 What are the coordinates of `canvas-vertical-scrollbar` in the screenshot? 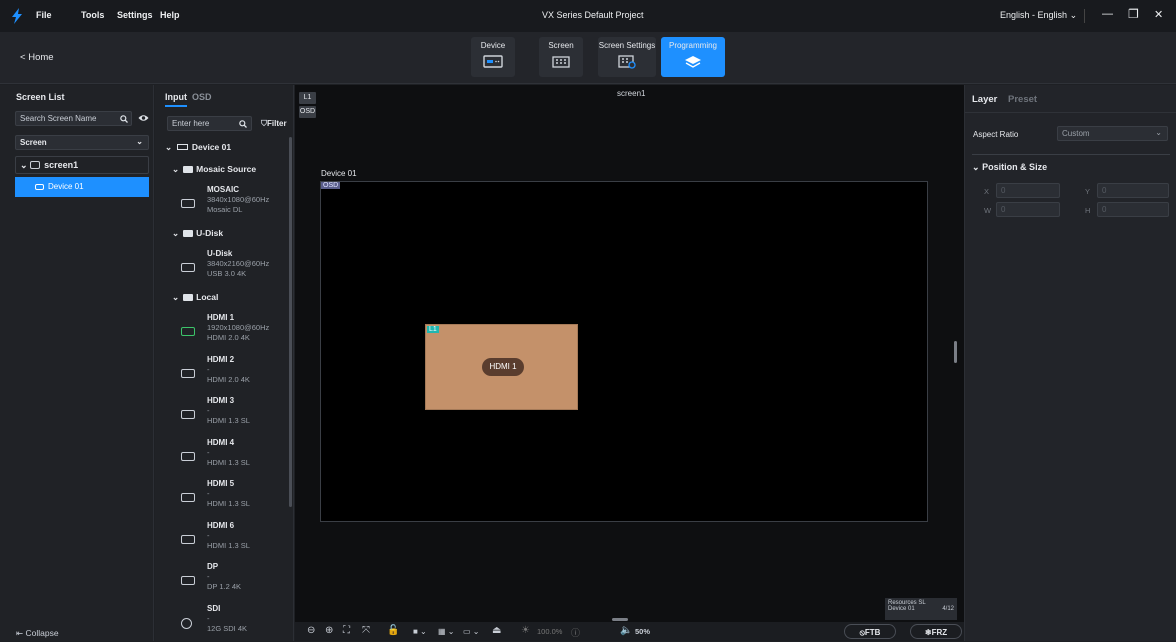 It's located at (955, 352).